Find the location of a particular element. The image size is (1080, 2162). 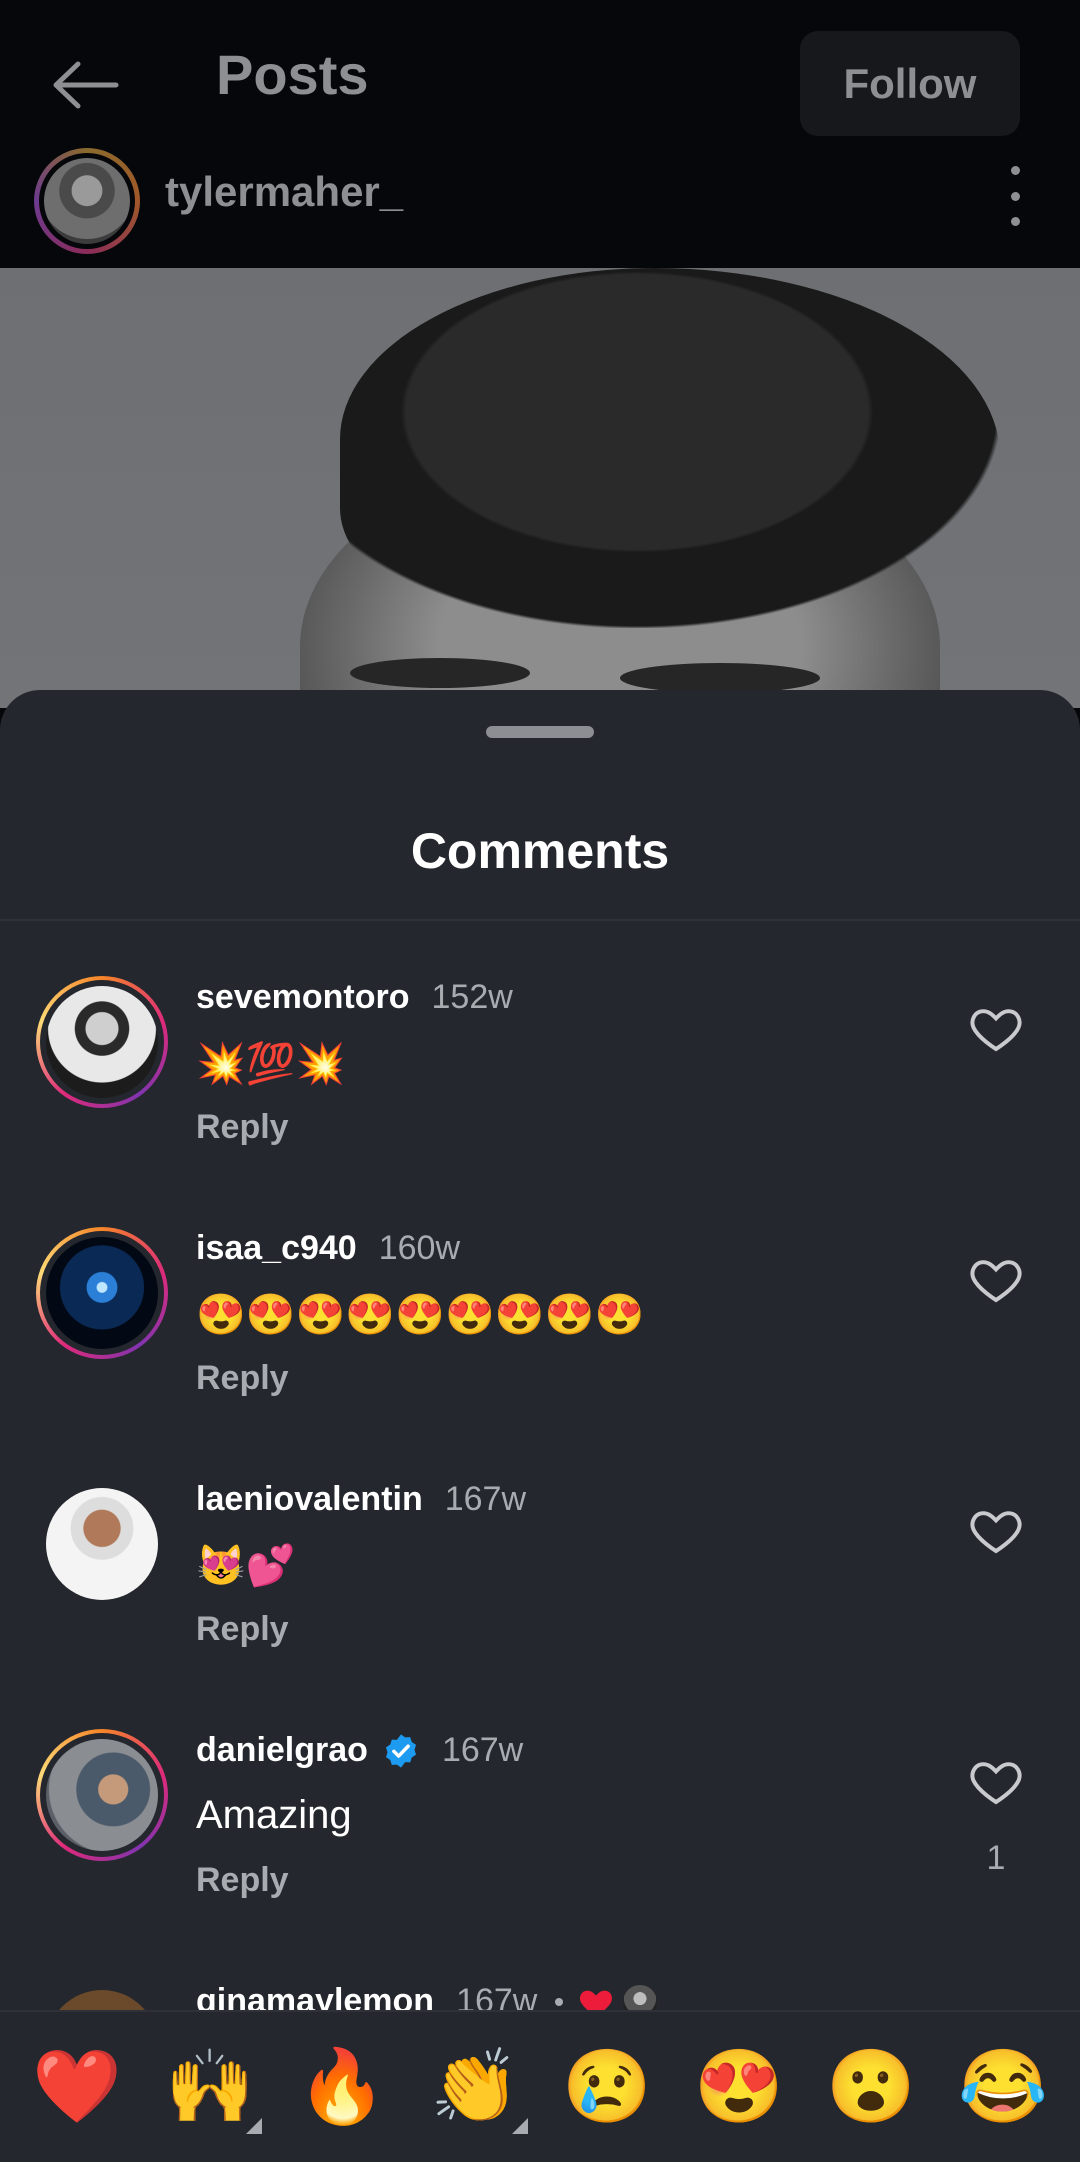

comment-text: 💥💯💥 is located at coordinates (271, 1064).